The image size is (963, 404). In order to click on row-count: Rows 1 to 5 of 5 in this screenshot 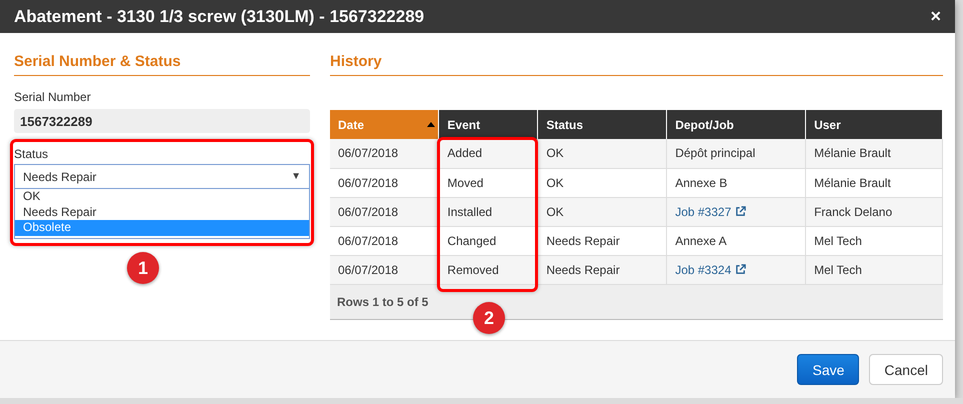, I will do `click(382, 301)`.